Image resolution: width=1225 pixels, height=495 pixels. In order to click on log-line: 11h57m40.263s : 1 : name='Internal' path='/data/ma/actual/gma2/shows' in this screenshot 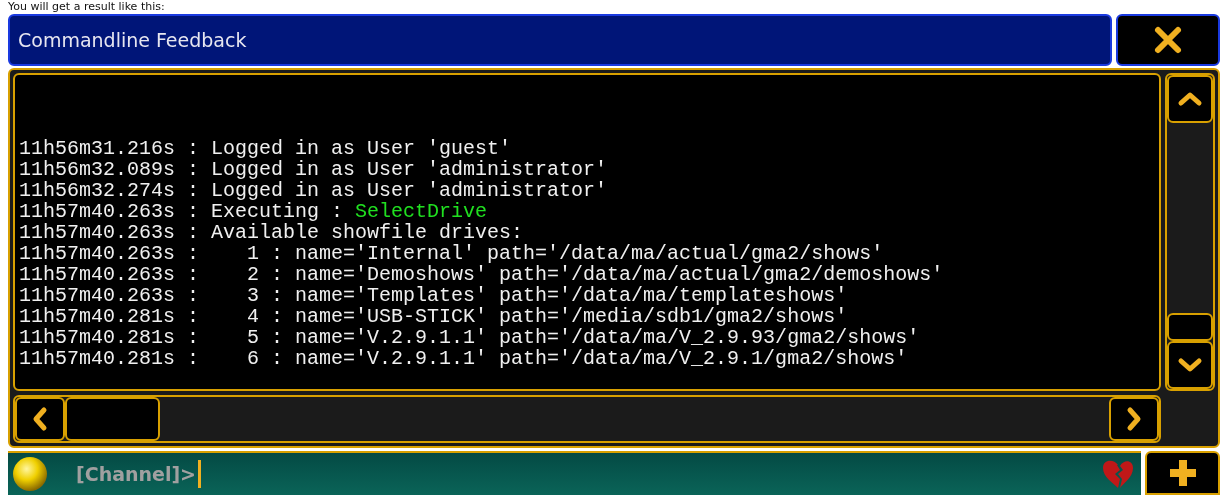, I will do `click(451, 254)`.